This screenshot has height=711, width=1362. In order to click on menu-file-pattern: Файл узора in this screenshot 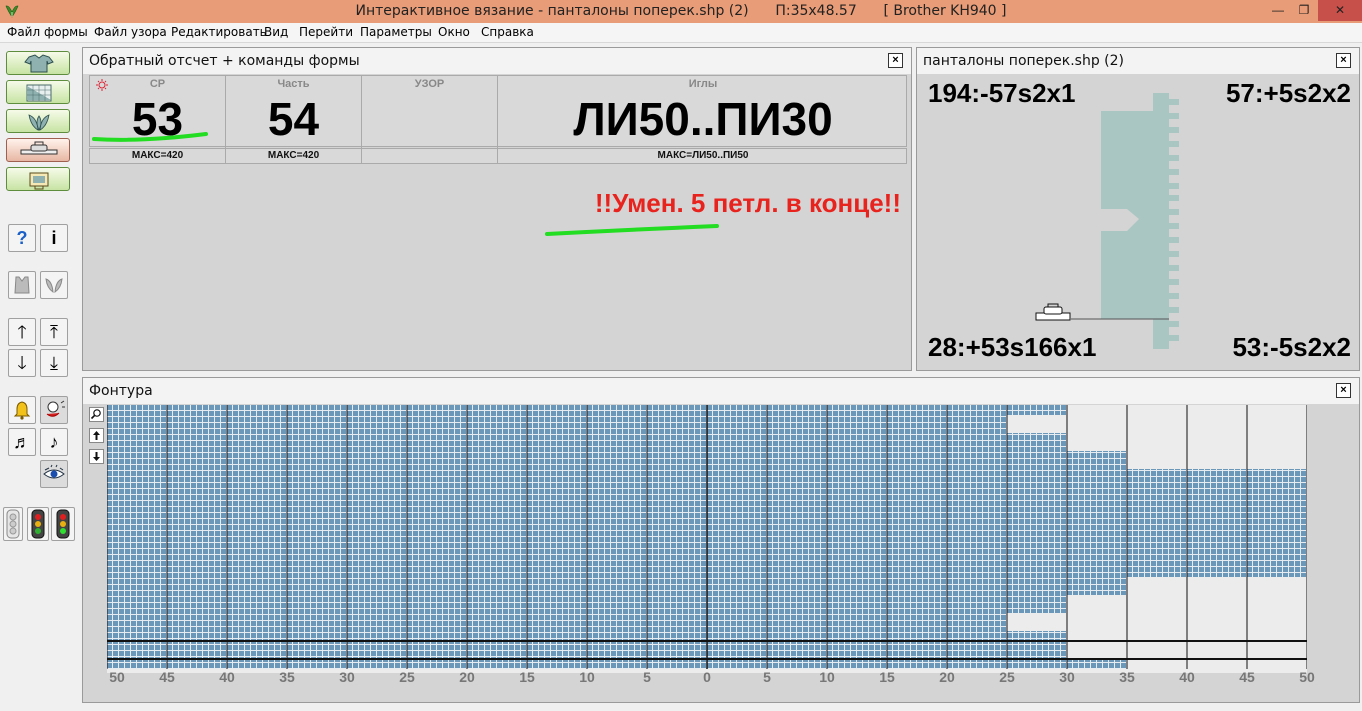, I will do `click(130, 32)`.